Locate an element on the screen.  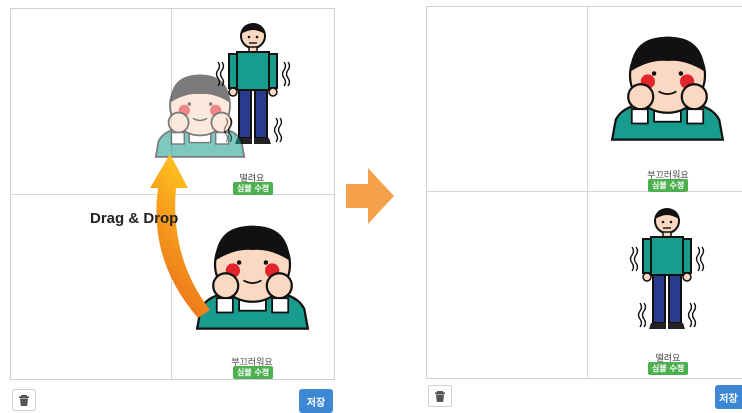
embarrassed-face-symbol is located at coordinates (667, 86).